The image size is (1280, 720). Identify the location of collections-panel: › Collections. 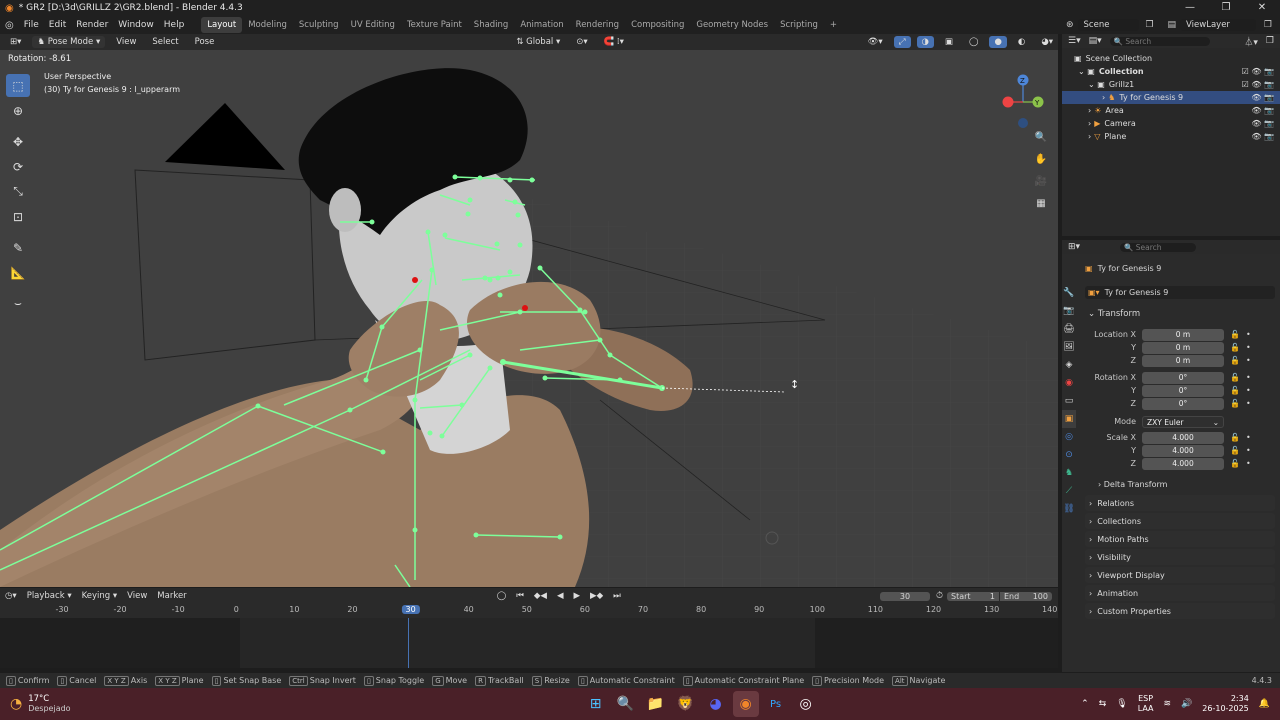
(1180, 521).